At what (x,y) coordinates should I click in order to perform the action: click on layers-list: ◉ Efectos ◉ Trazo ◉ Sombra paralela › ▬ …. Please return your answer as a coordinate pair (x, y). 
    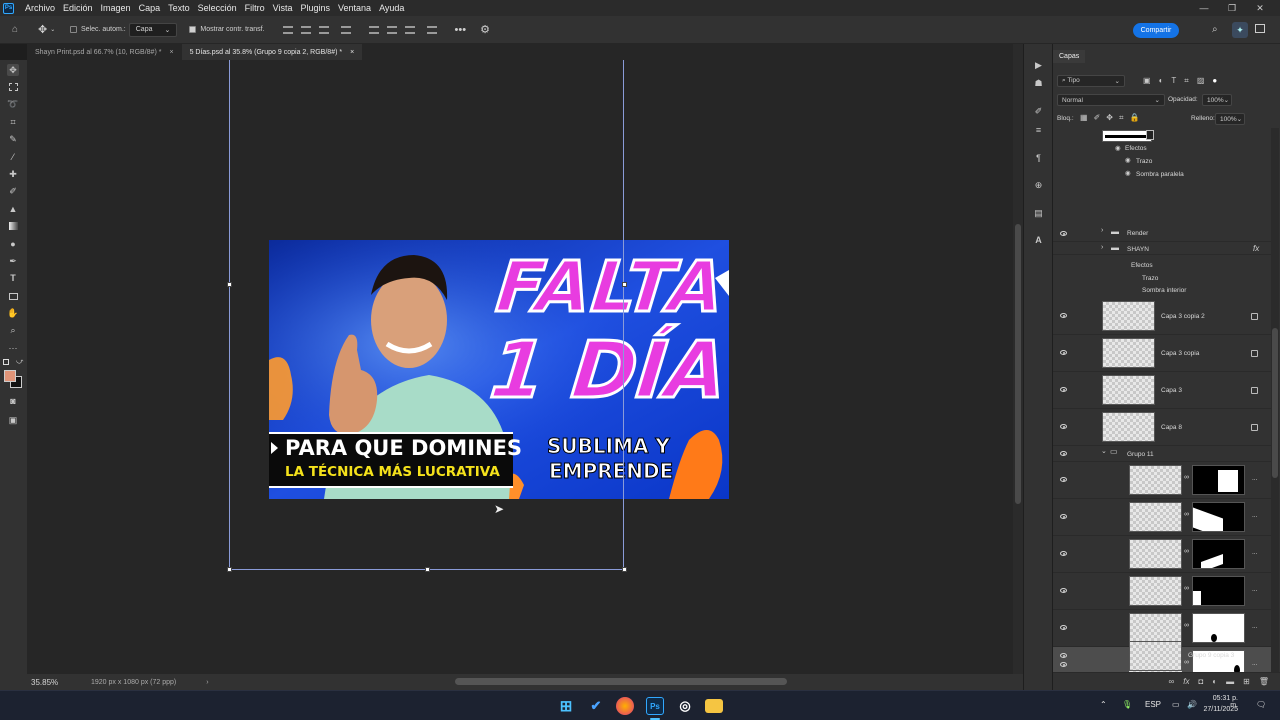
    Looking at the image, I should click on (1162, 400).